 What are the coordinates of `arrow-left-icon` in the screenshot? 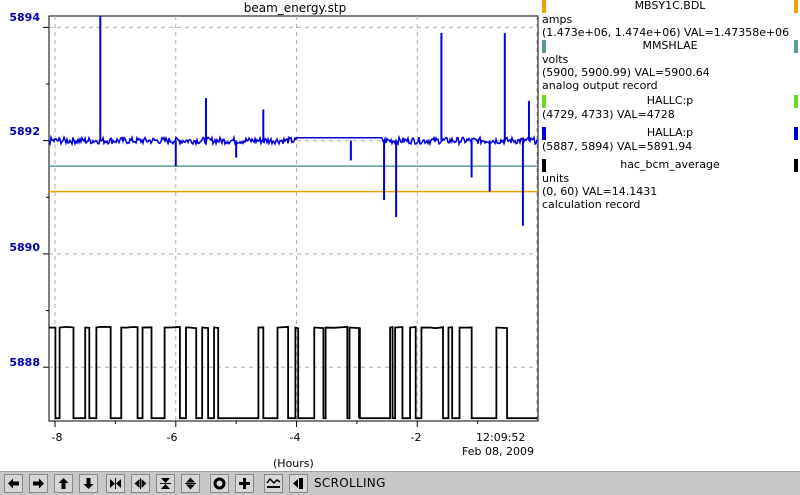 It's located at (13, 483).